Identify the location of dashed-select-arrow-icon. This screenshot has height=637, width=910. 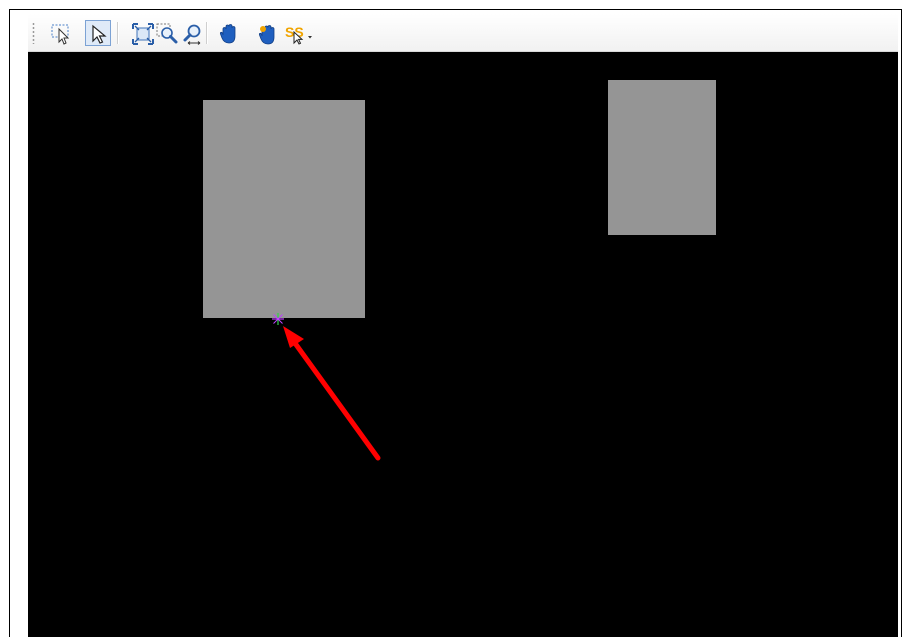
(60, 34).